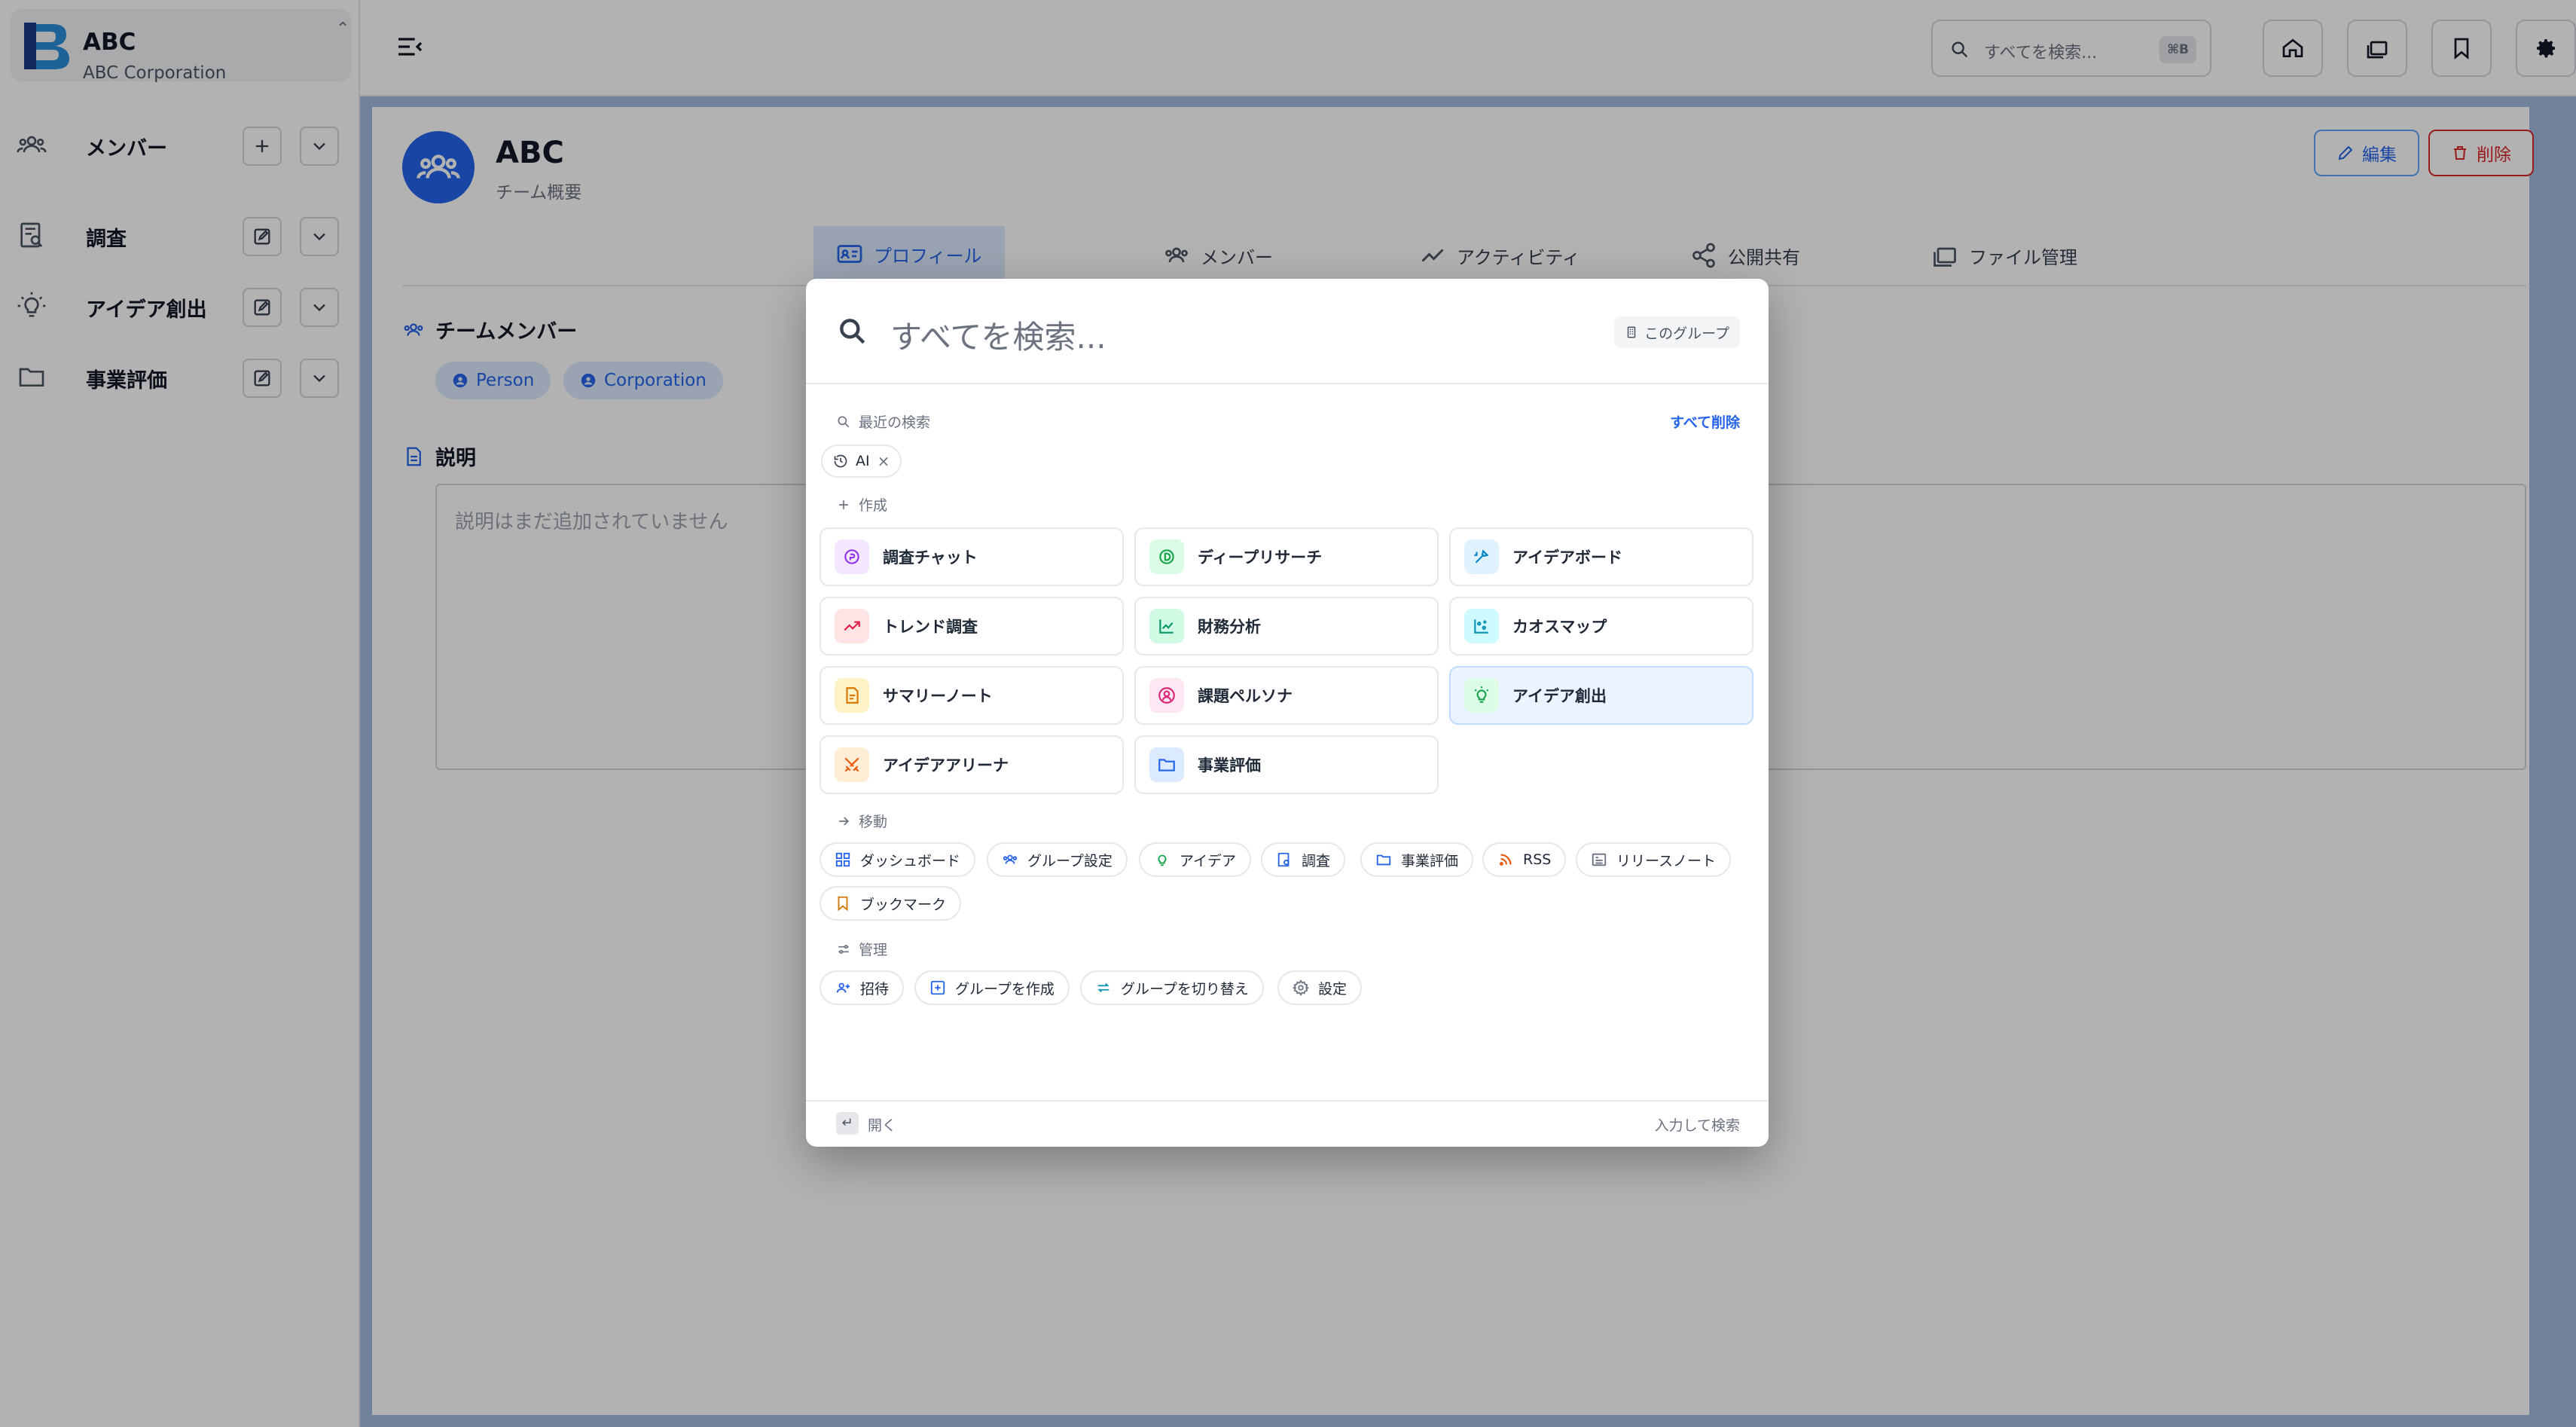  I want to click on recent-section-heading: 最近の検索, so click(883, 421).